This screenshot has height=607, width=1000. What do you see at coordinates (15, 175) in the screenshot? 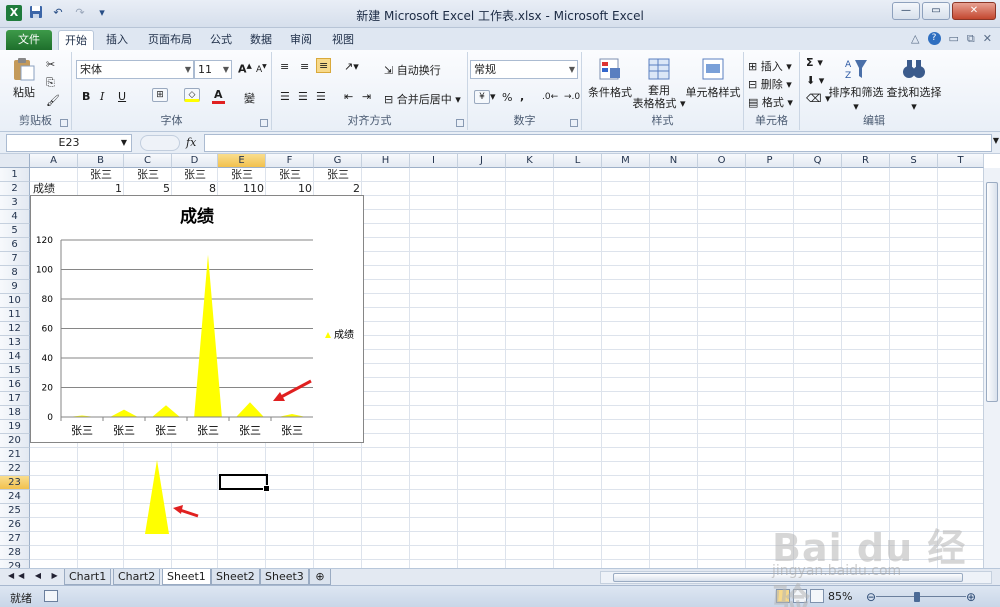
I see `row-header-1: 1` at bounding box center [15, 175].